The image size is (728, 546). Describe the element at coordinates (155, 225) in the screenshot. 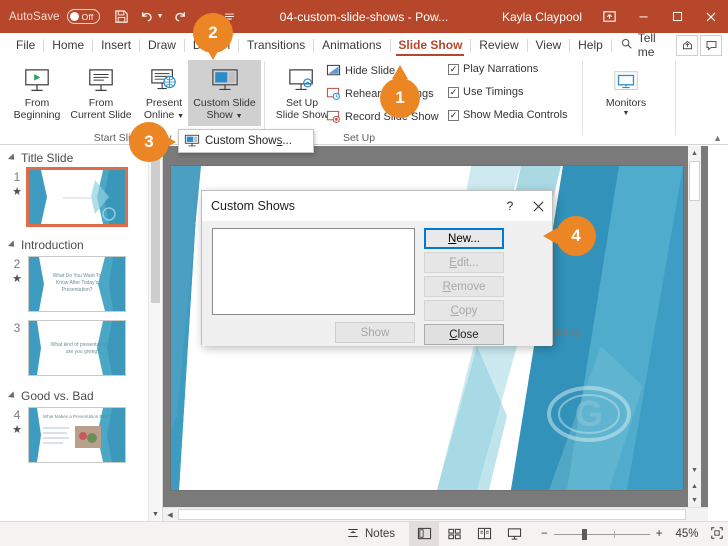

I see `slide-panel-scrollbar-thumb` at that location.